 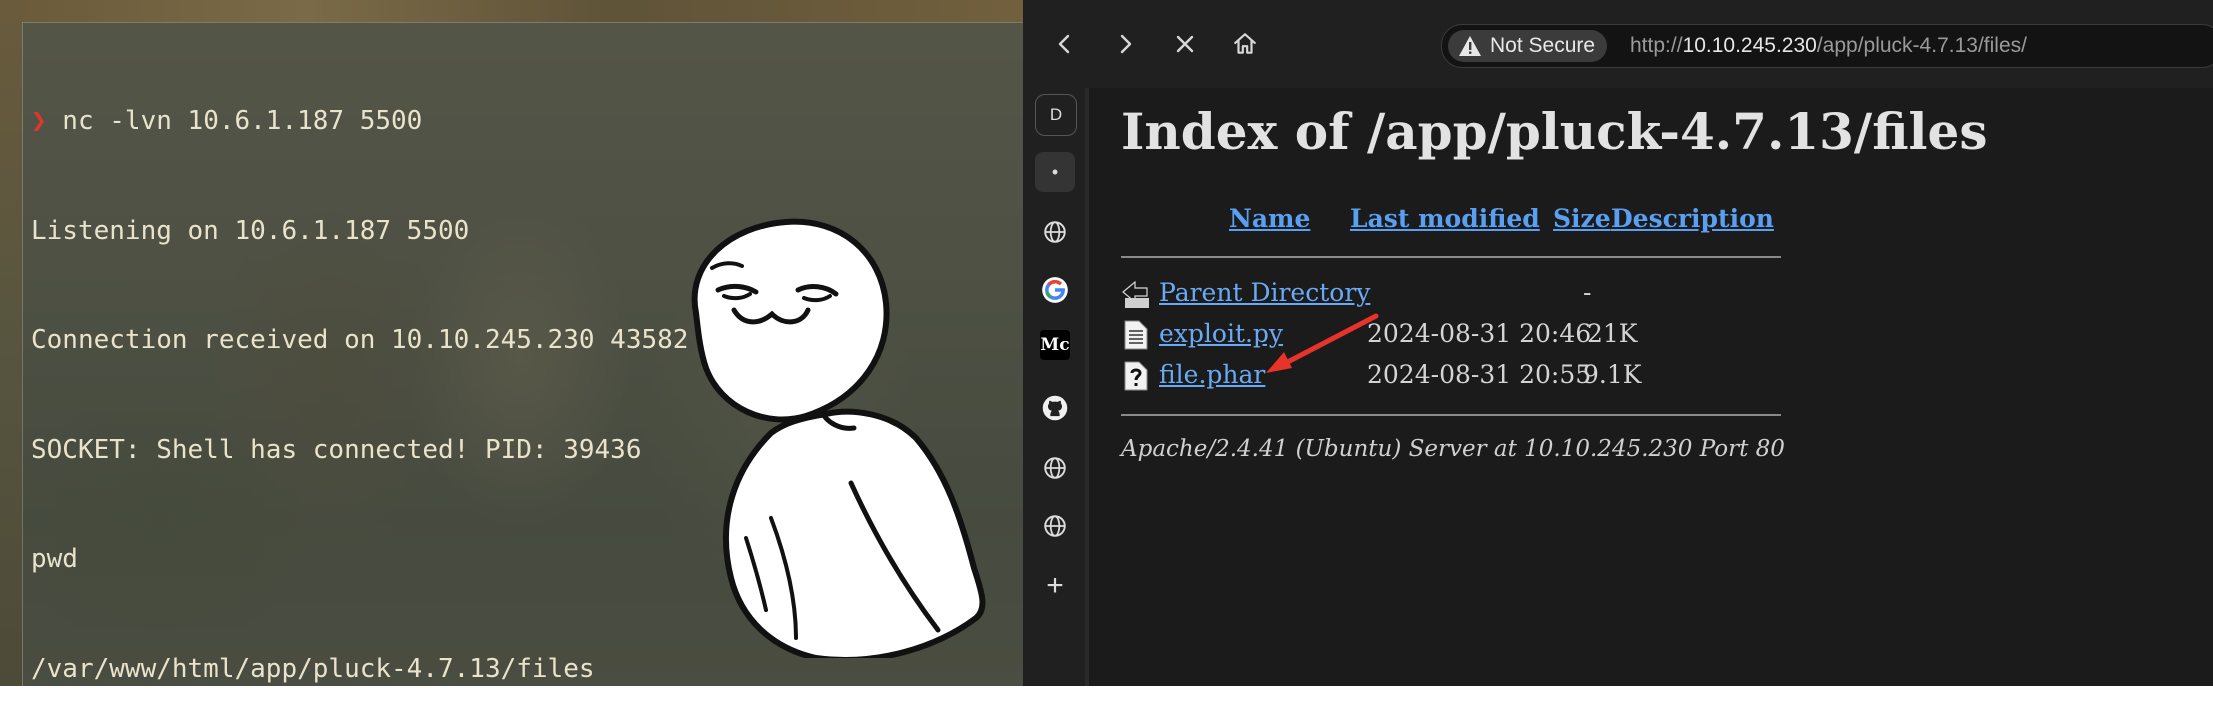 I want to click on unknown-file-icon, so click(x=1136, y=376).